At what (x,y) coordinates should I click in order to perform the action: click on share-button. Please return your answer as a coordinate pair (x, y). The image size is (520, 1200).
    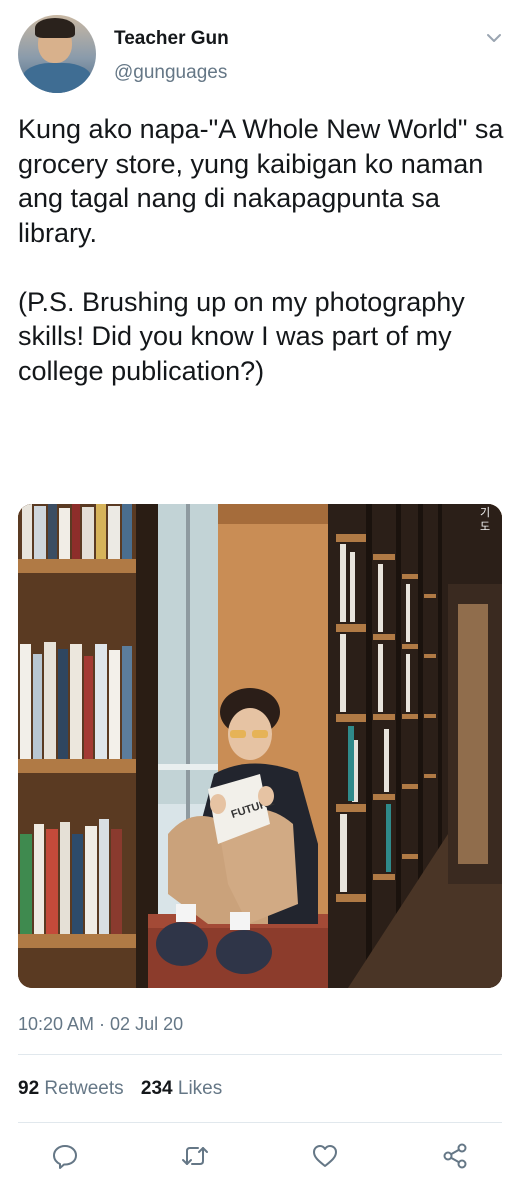
    Looking at the image, I should click on (455, 1158).